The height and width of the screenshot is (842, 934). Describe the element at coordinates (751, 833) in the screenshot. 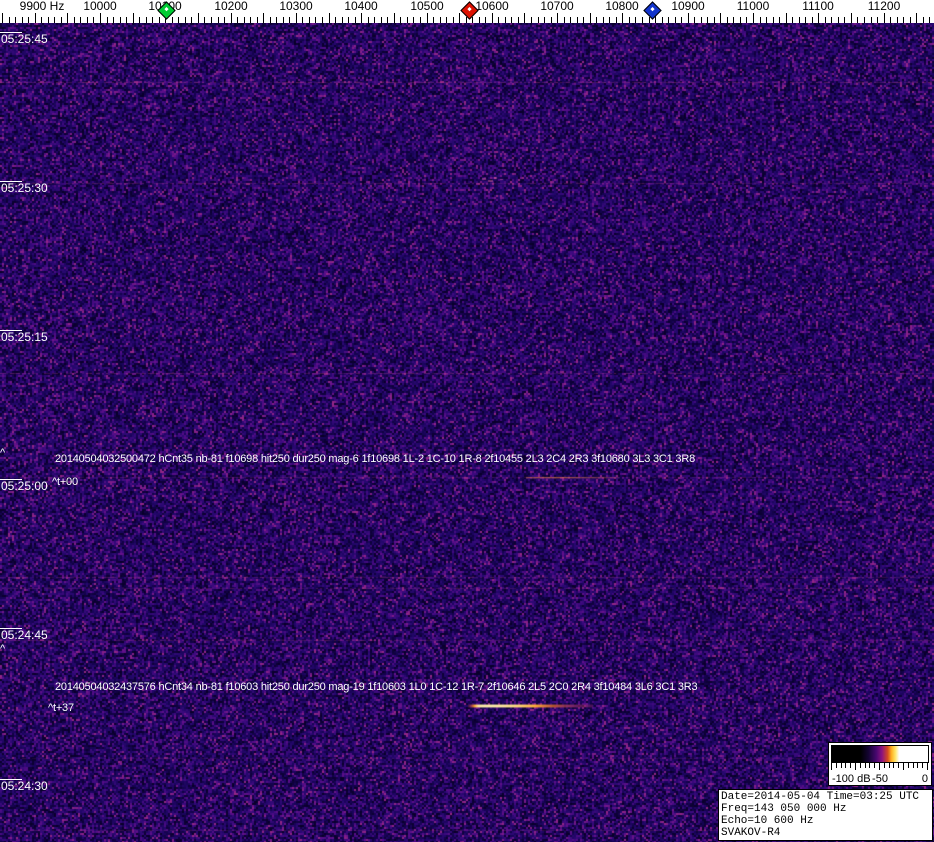

I see `info-station-id: SVAKOV-R4` at that location.